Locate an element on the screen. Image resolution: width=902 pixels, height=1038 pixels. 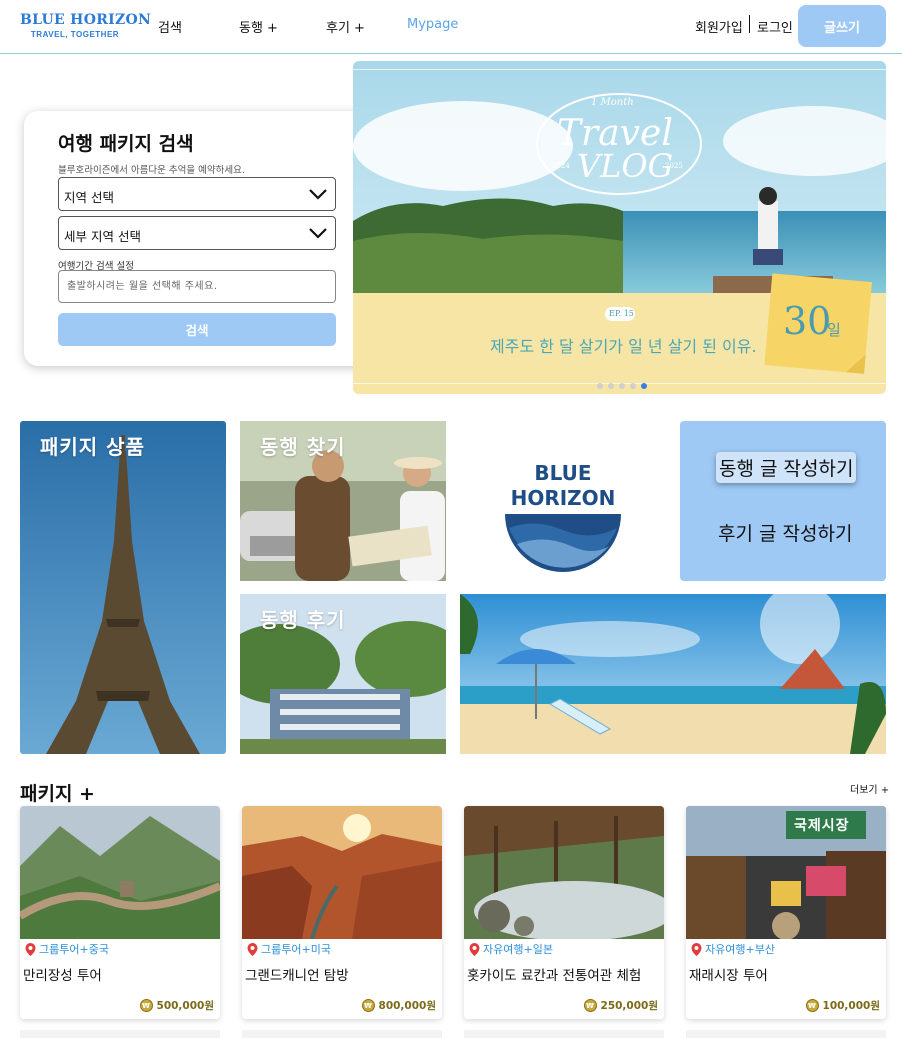
region-select-value: 지역 선택 is located at coordinates (89, 197).